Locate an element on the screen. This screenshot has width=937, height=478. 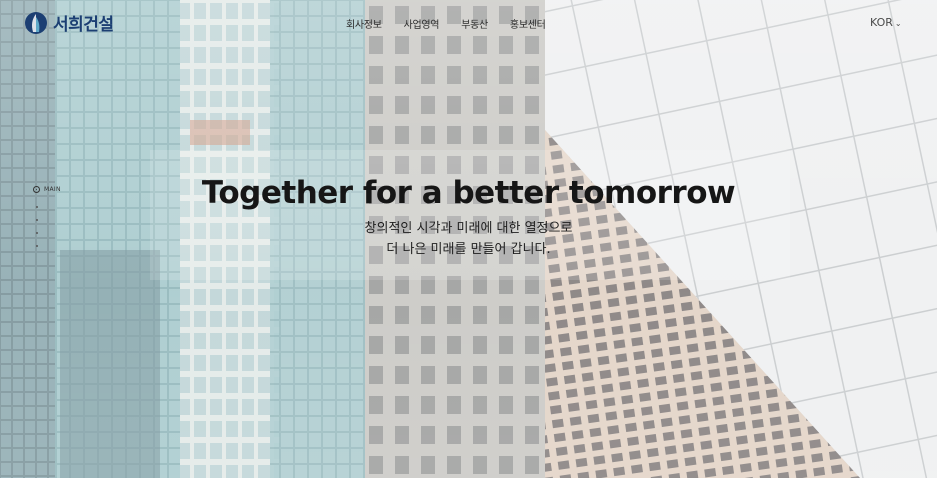
logo: 서희건설 is located at coordinates (69, 22).